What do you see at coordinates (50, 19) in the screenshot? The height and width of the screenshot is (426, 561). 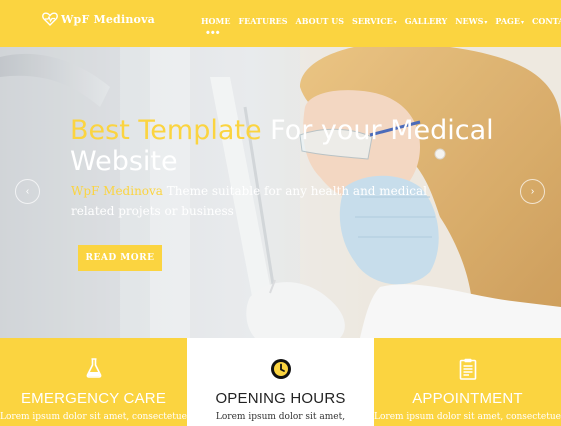 I see `heart-pulse-icon` at bounding box center [50, 19].